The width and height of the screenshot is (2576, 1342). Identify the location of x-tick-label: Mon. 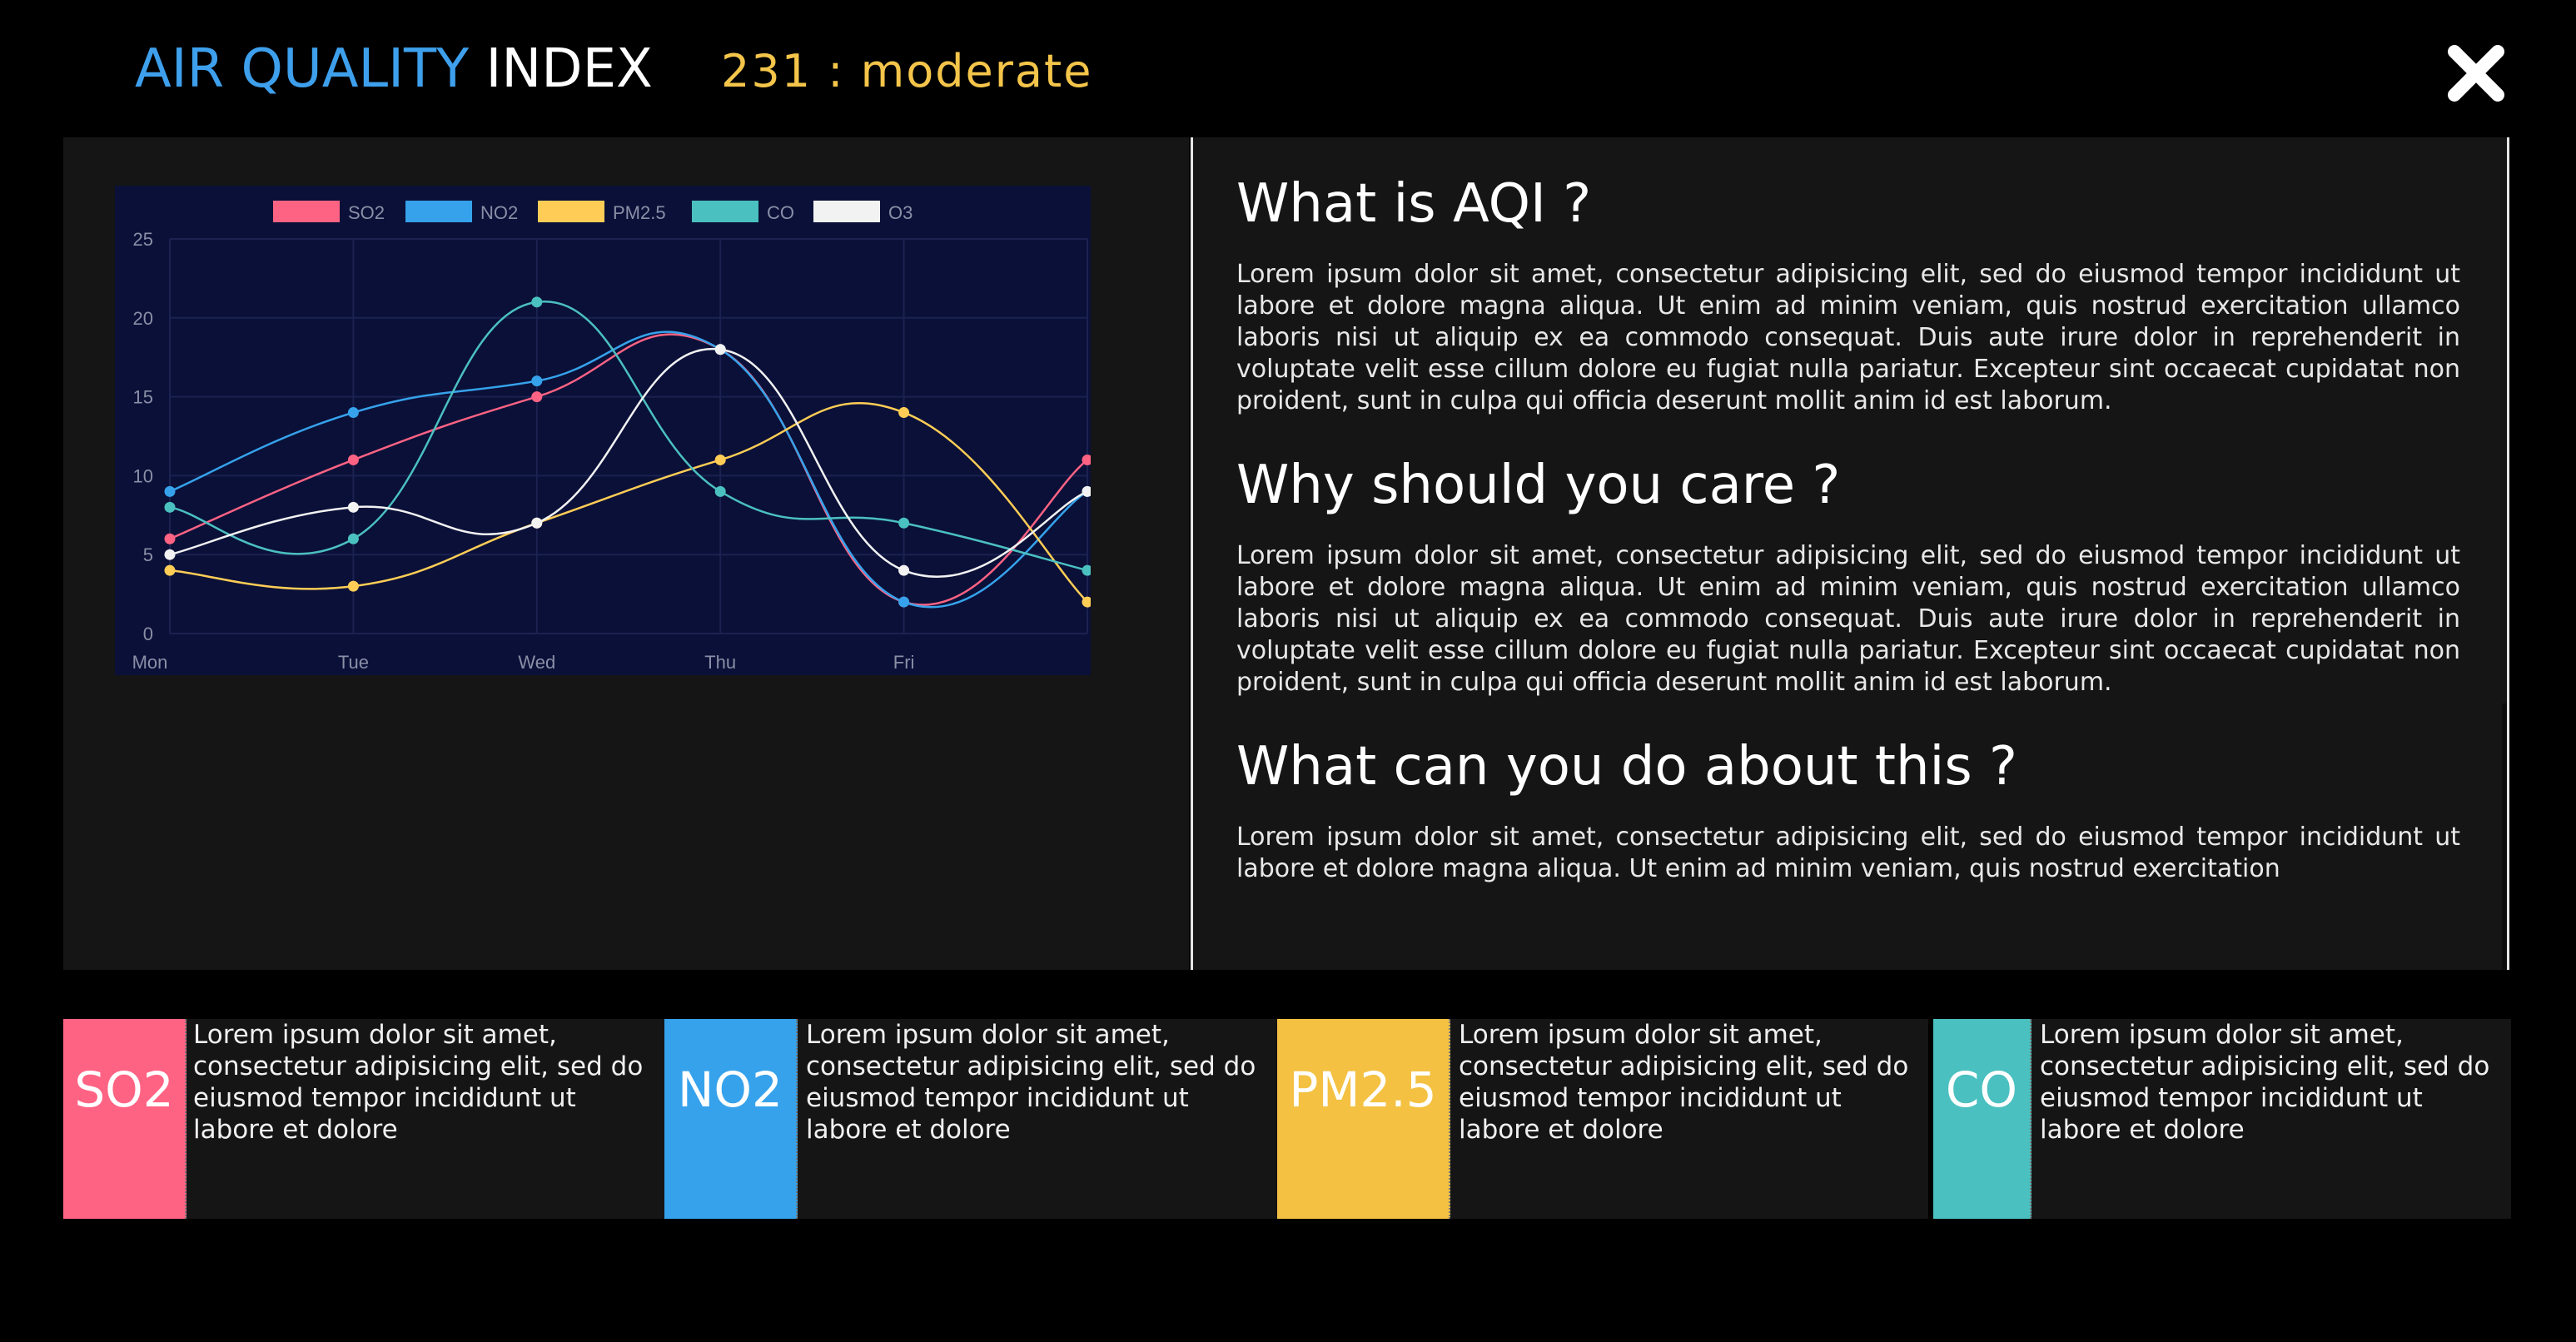
(150, 662).